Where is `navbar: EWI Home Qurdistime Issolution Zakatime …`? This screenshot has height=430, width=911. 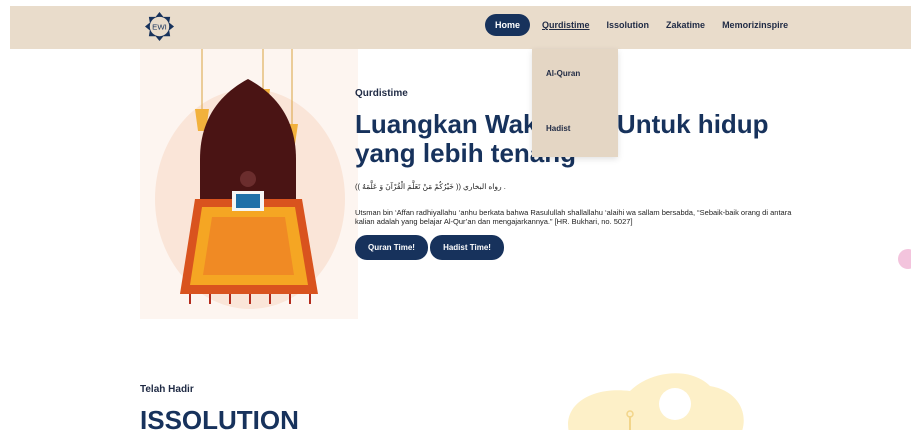
navbar: EWI Home Qurdistime Issolution Zakatime … is located at coordinates (460, 27).